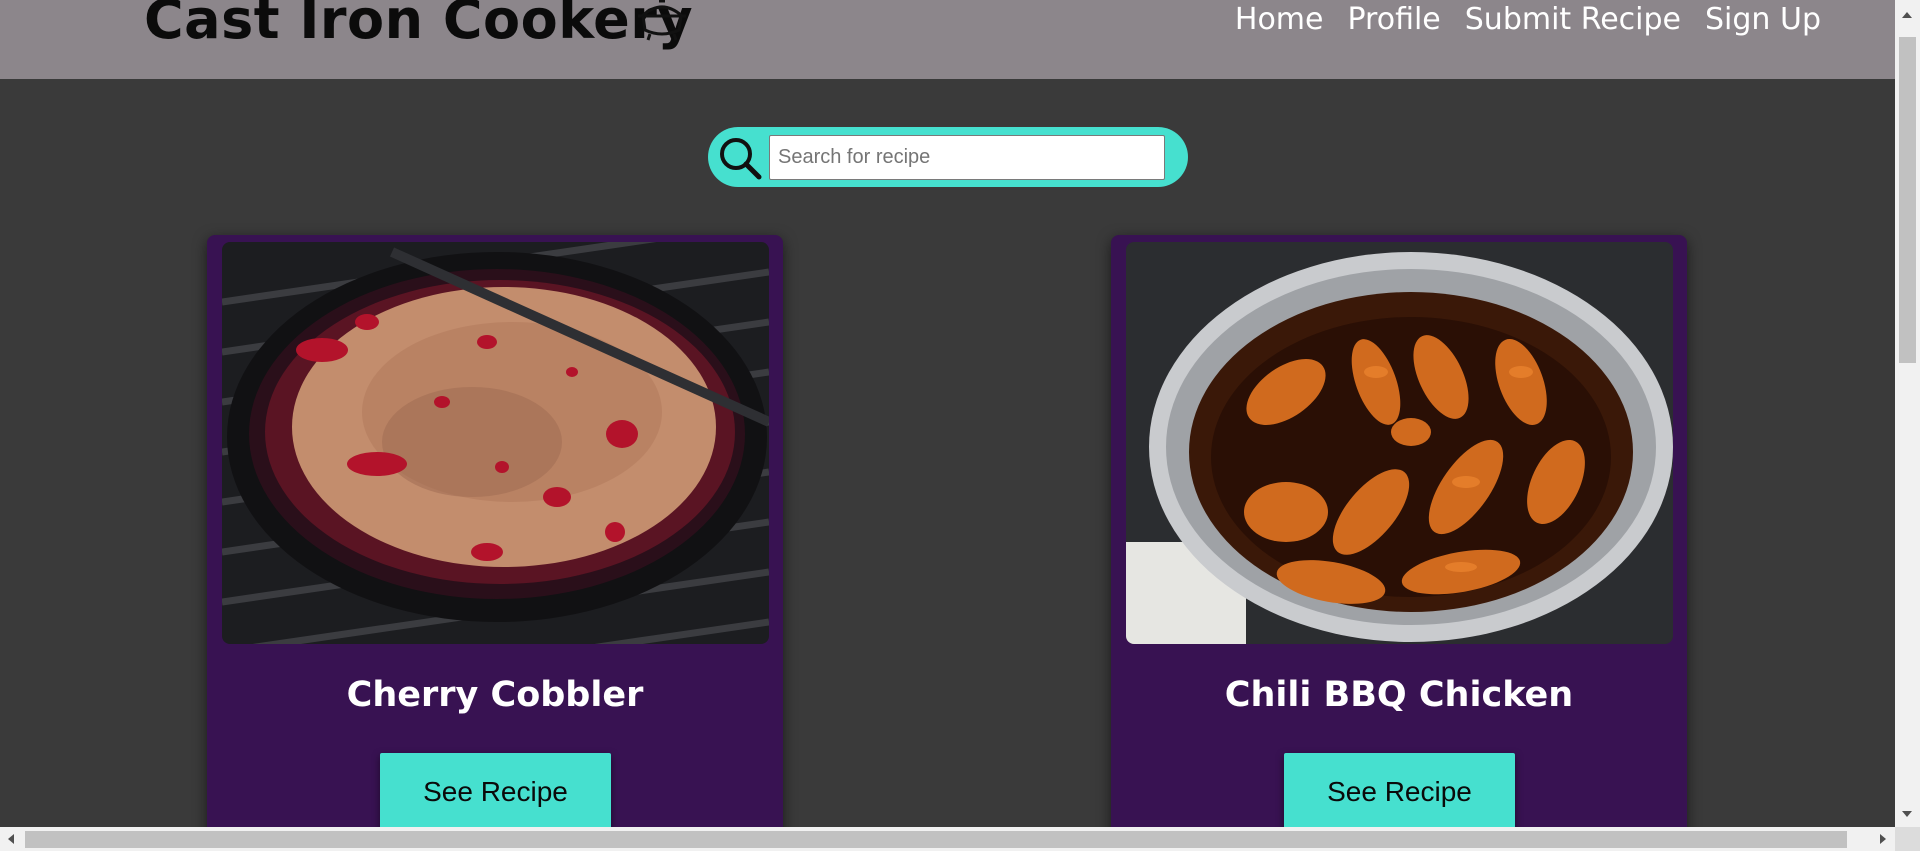  What do you see at coordinates (662, 20) in the screenshot?
I see `dutch-oven-icon` at bounding box center [662, 20].